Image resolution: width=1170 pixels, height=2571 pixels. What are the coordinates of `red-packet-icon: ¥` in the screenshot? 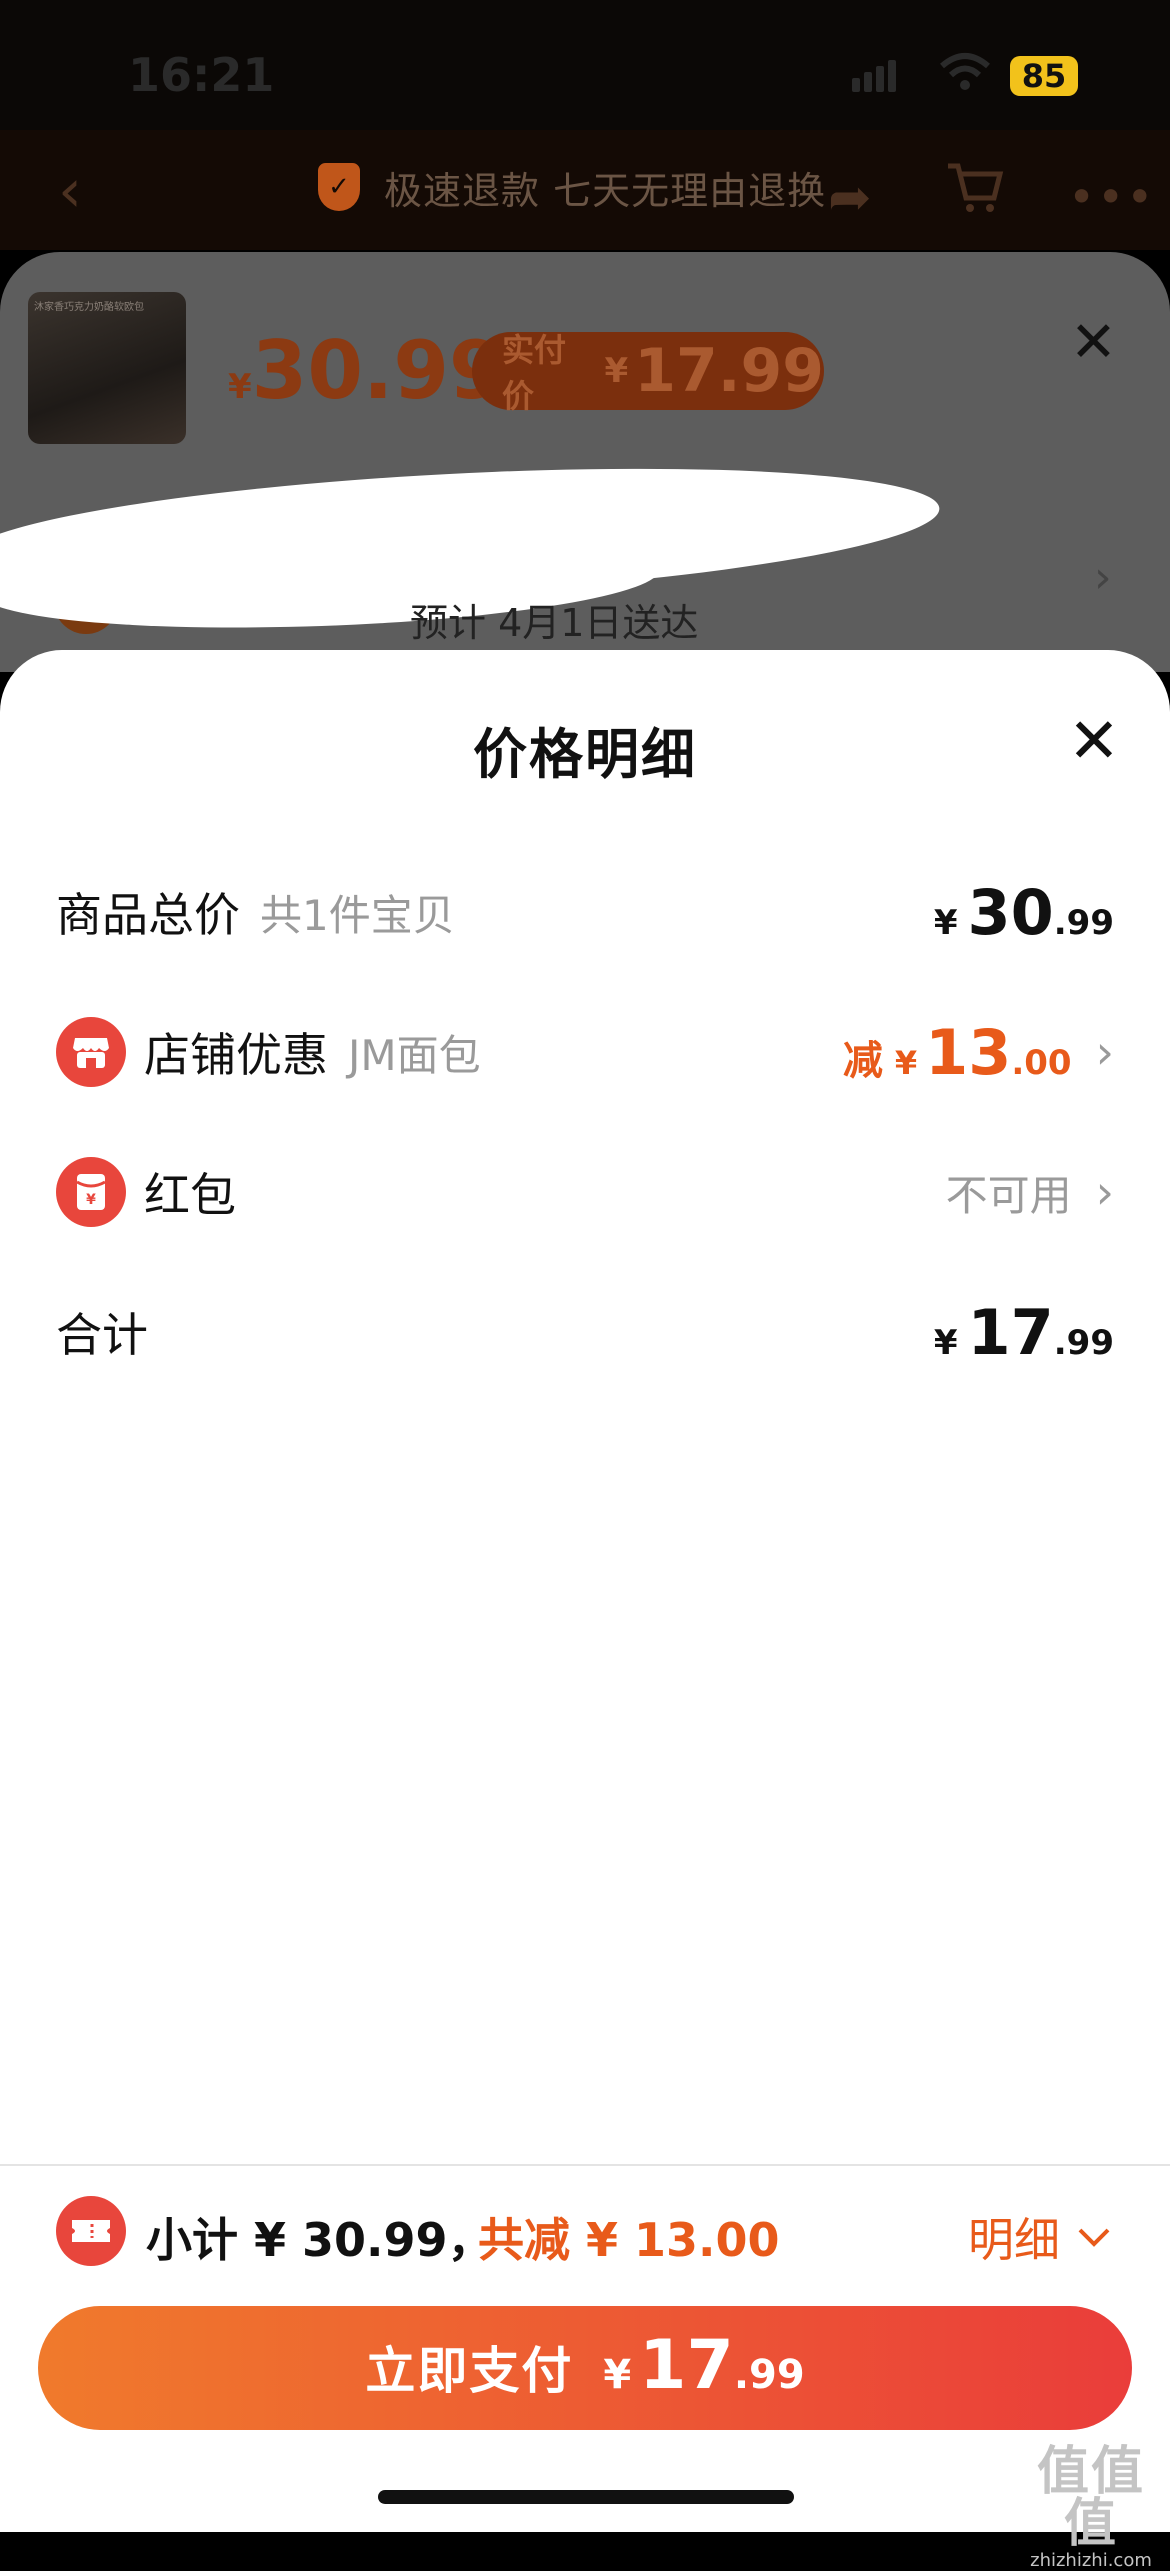 It's located at (91, 1192).